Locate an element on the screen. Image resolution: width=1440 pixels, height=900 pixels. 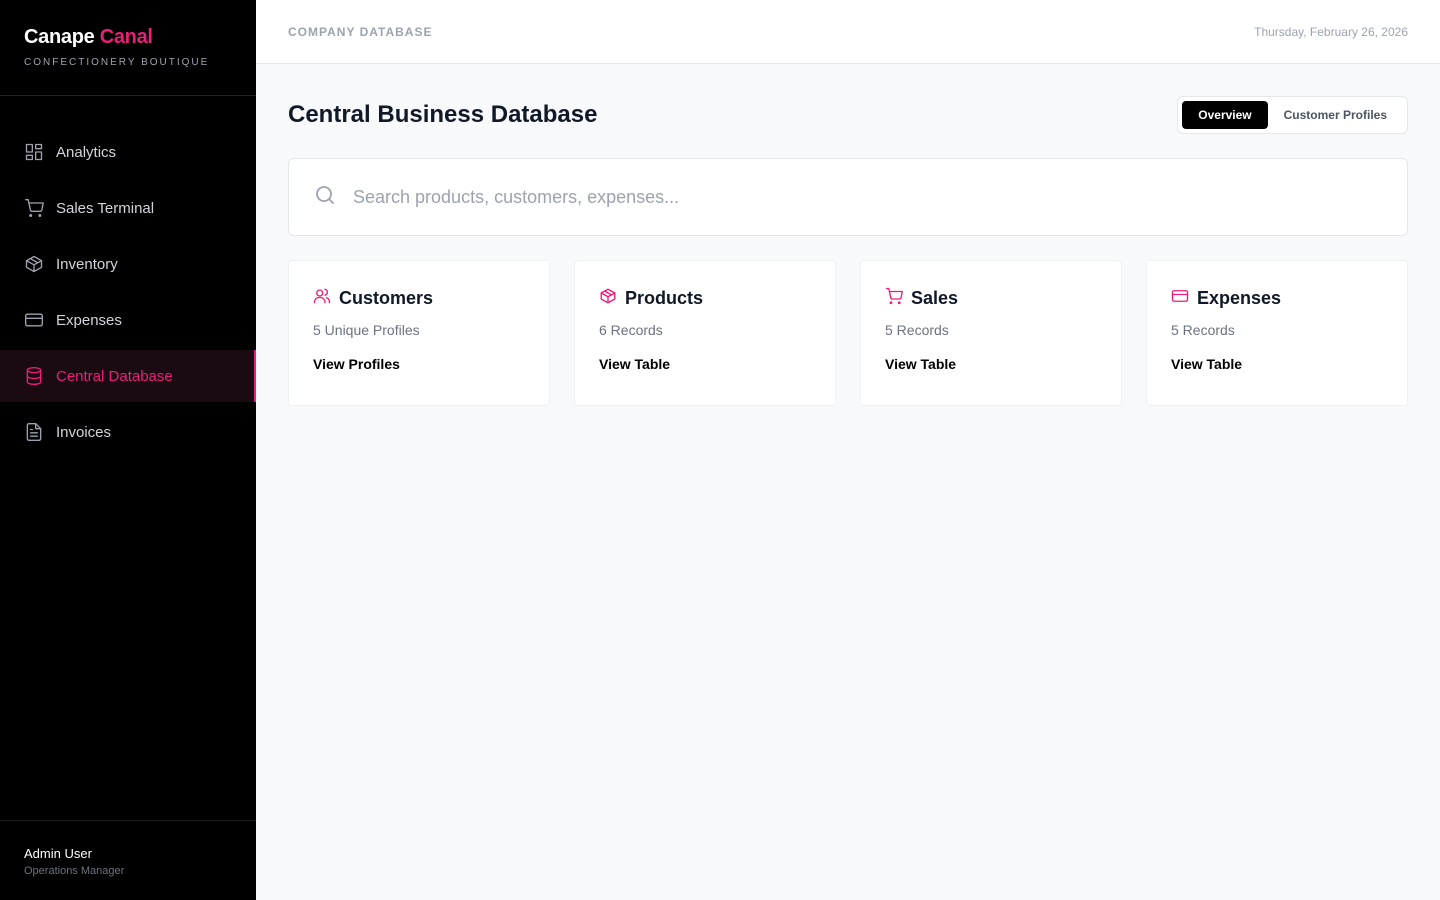
breadcrumb: COMPANY DATABASE is located at coordinates (360, 31).